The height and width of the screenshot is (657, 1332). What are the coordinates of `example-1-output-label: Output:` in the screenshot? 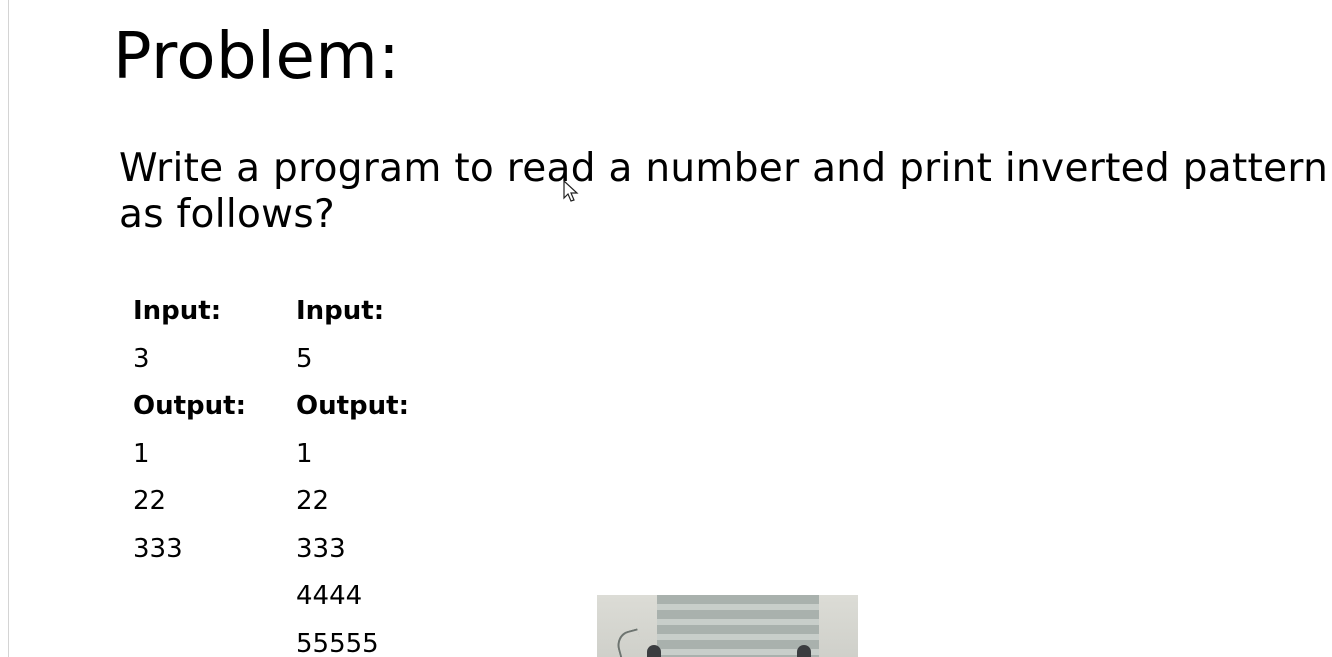 It's located at (189, 406).